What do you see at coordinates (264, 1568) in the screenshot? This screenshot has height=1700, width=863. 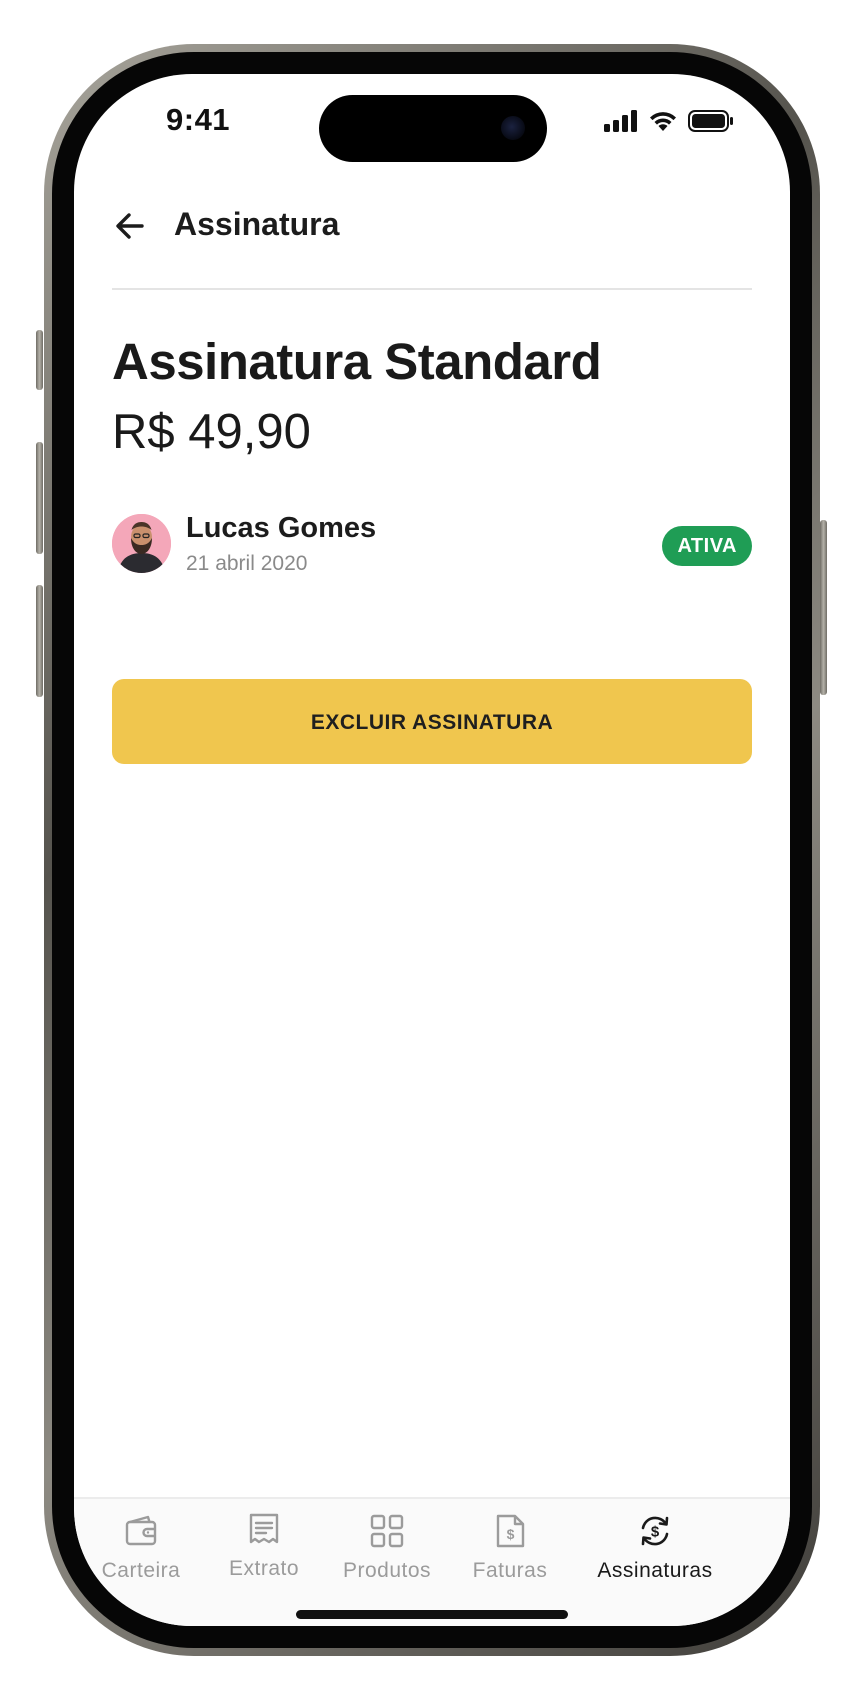 I see `tab-label: Extrato` at bounding box center [264, 1568].